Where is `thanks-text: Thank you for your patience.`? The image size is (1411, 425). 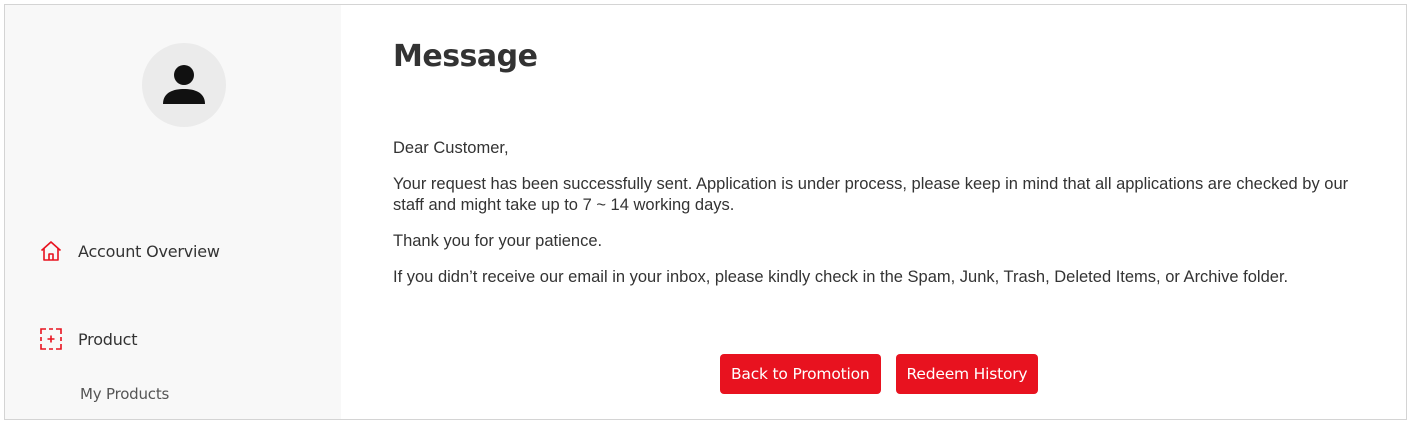 thanks-text: Thank you for your patience. is located at coordinates (498, 241).